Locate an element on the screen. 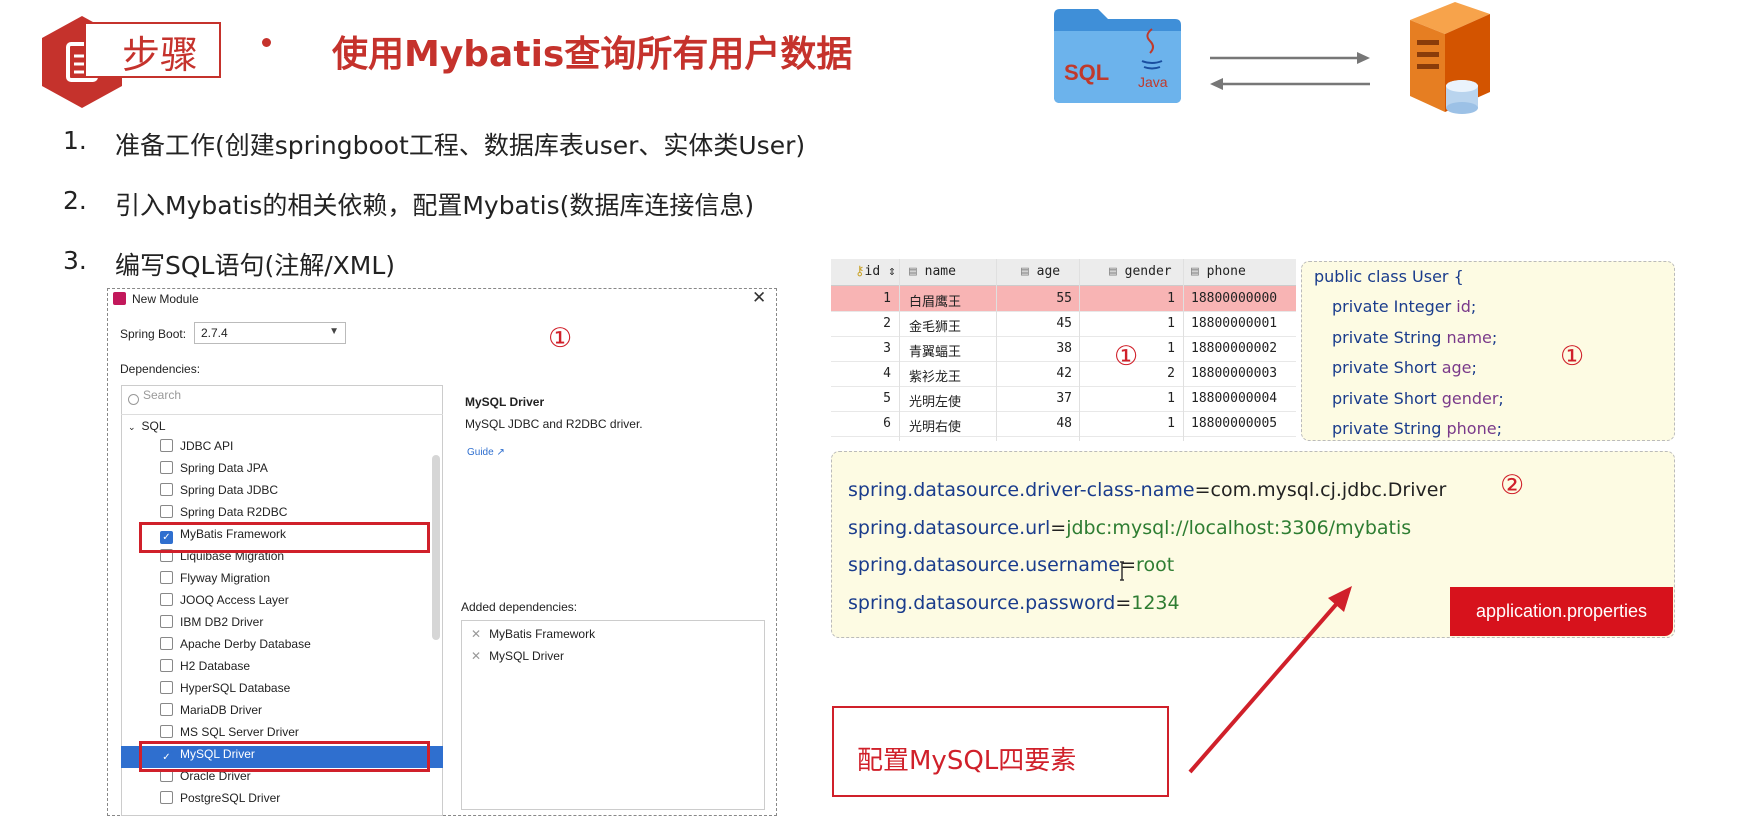 This screenshot has height=816, width=1741. mouse-cursor-icon is located at coordinates (1122, 571).